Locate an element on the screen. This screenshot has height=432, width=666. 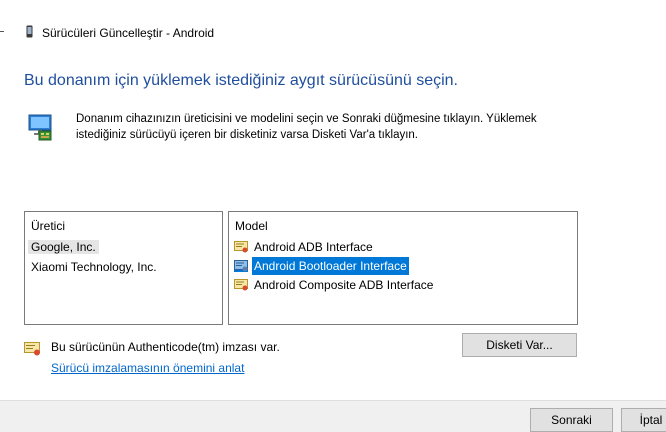
manufacturer-item-google: Google, Inc. is located at coordinates (63, 247).